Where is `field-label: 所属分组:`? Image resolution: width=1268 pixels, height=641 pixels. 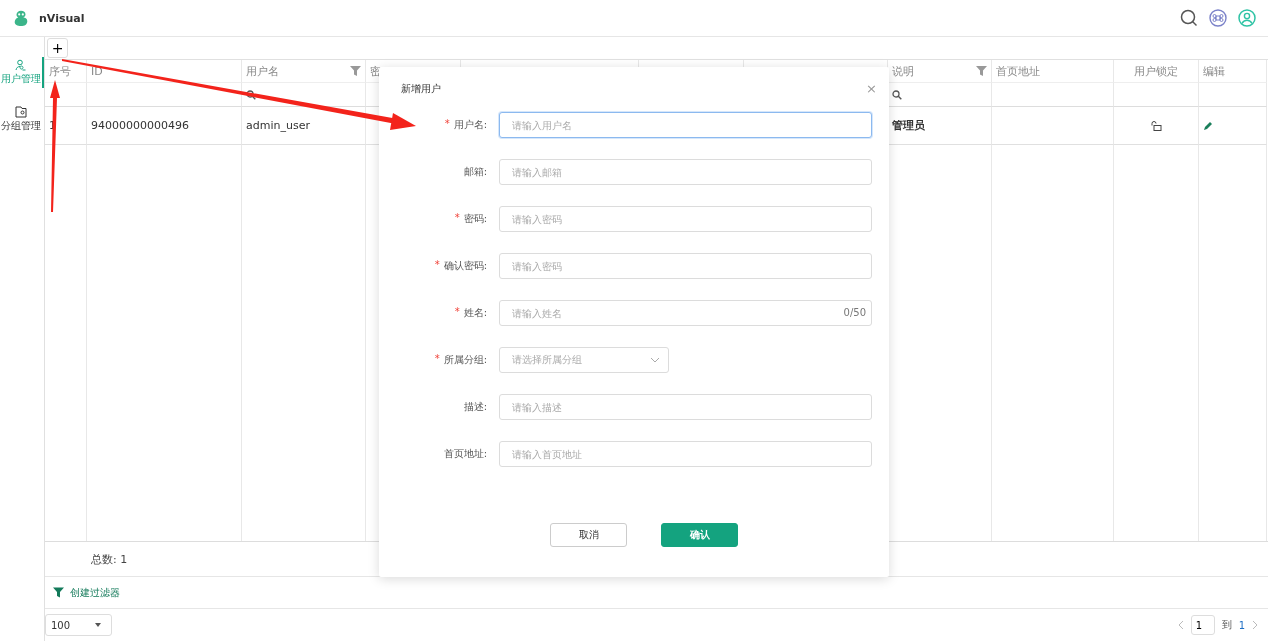
field-label: 所属分组: is located at coordinates (465, 360).